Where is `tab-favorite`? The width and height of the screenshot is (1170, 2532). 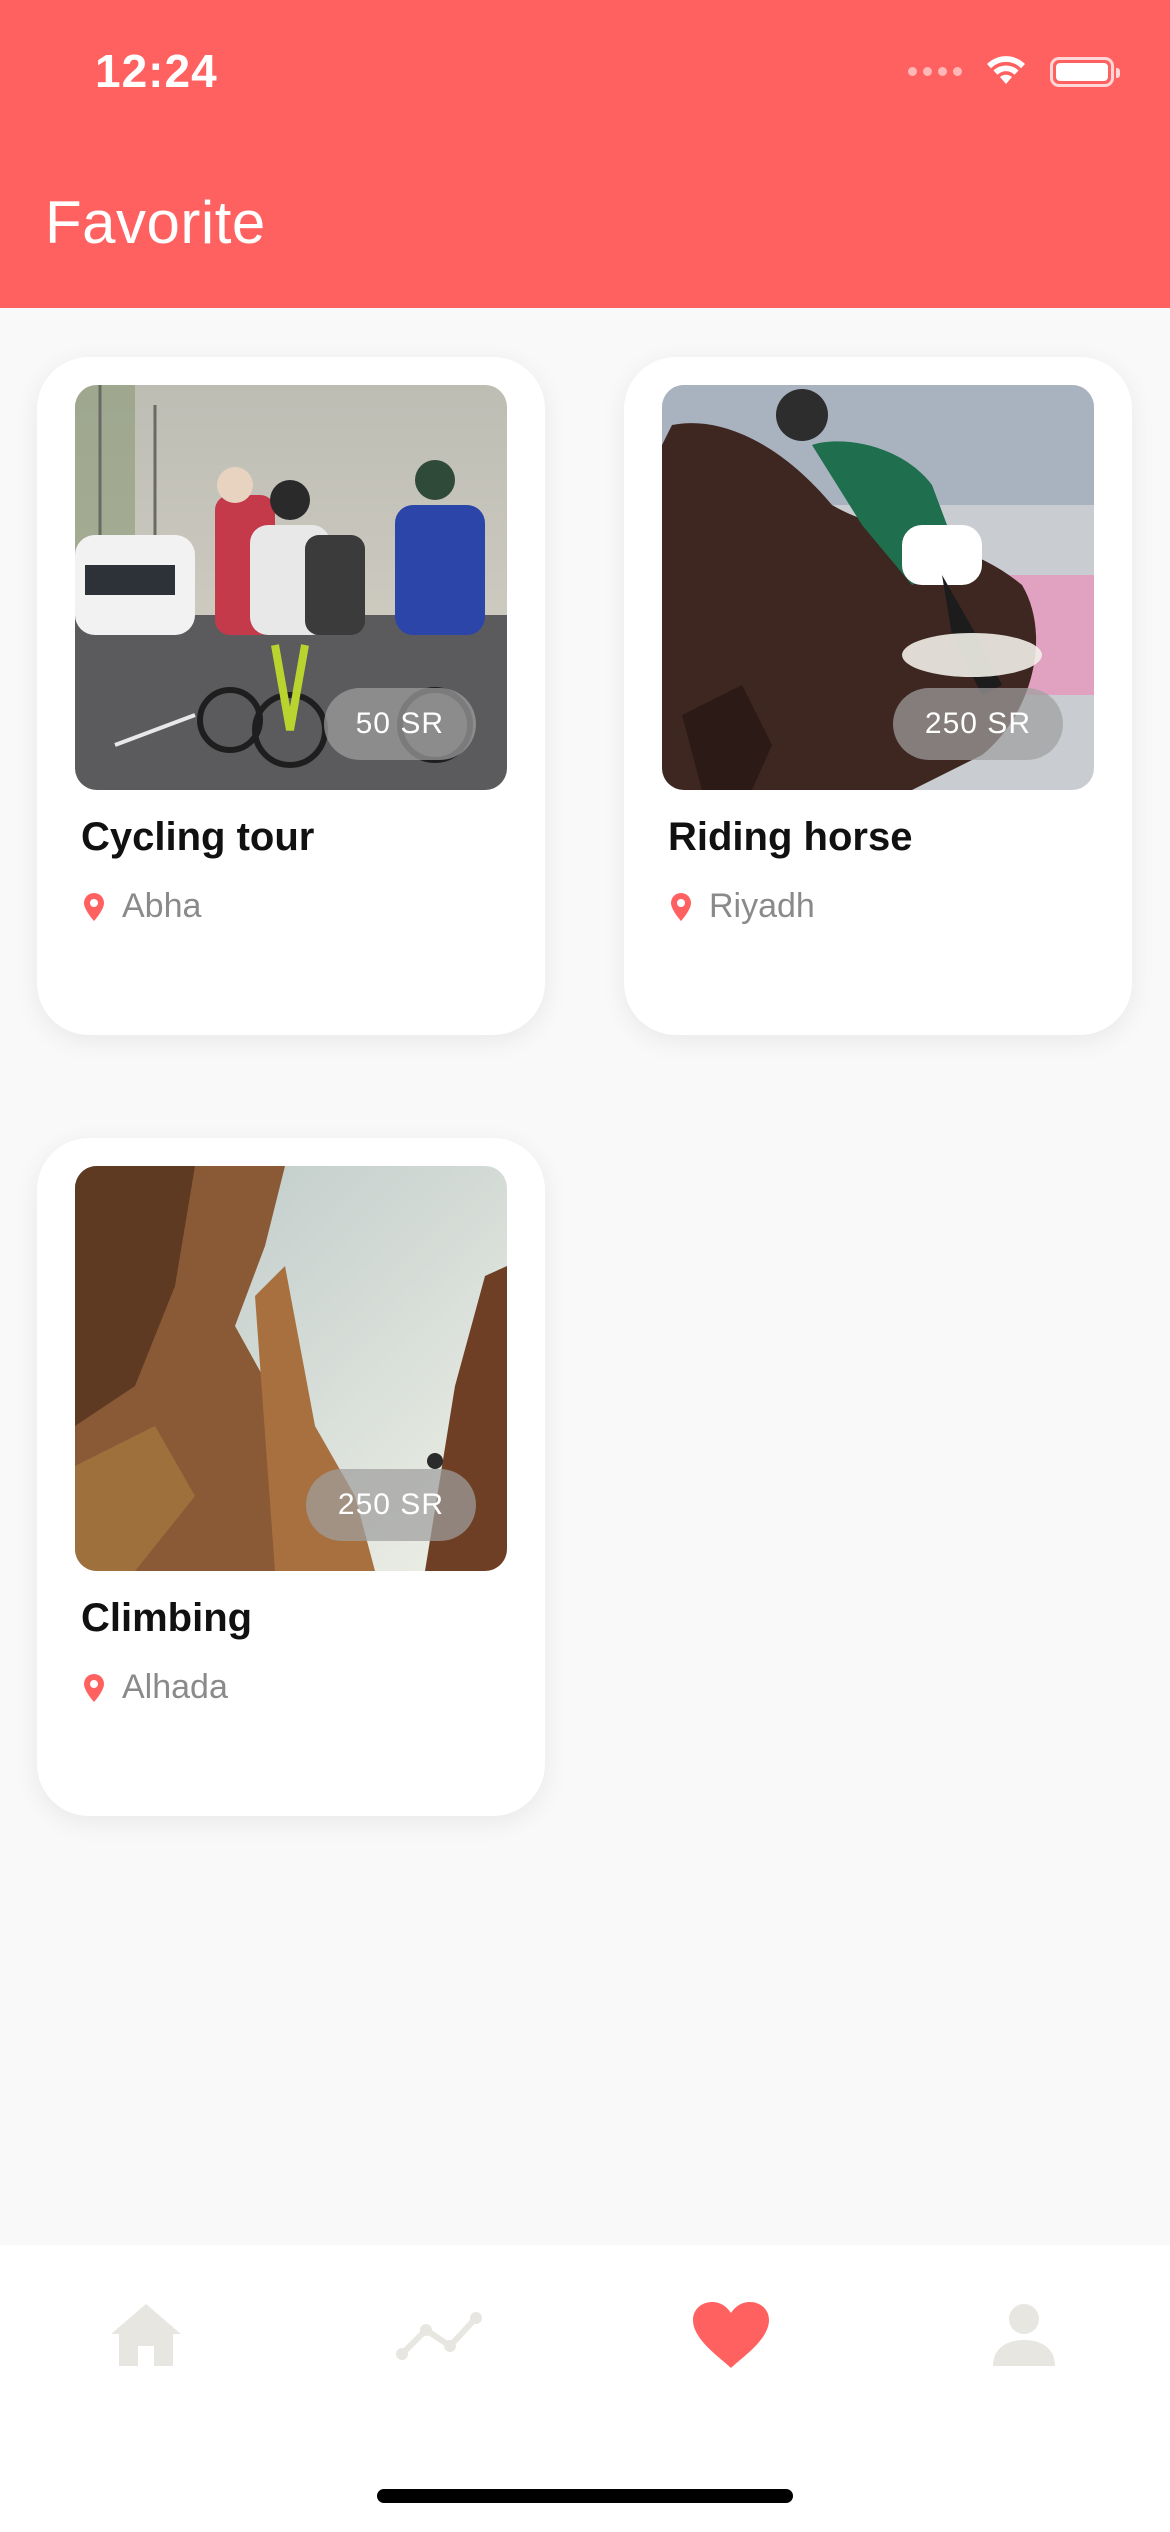 tab-favorite is located at coordinates (731, 2337).